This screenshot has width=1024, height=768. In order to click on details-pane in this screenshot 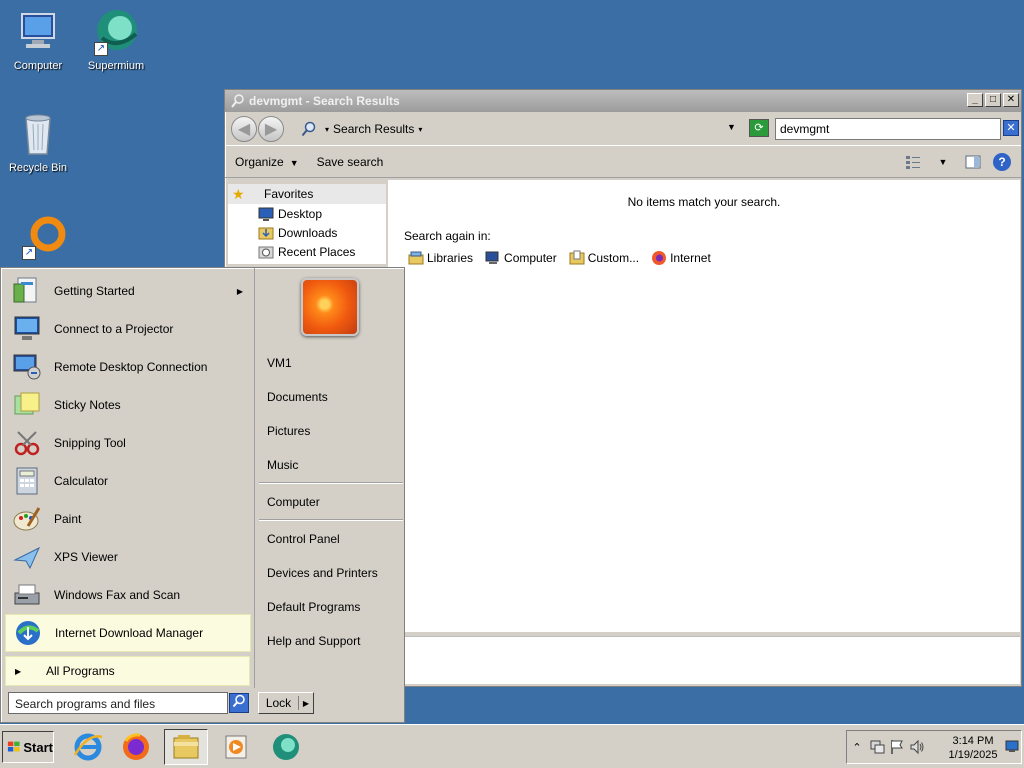, I will do `click(704, 660)`.